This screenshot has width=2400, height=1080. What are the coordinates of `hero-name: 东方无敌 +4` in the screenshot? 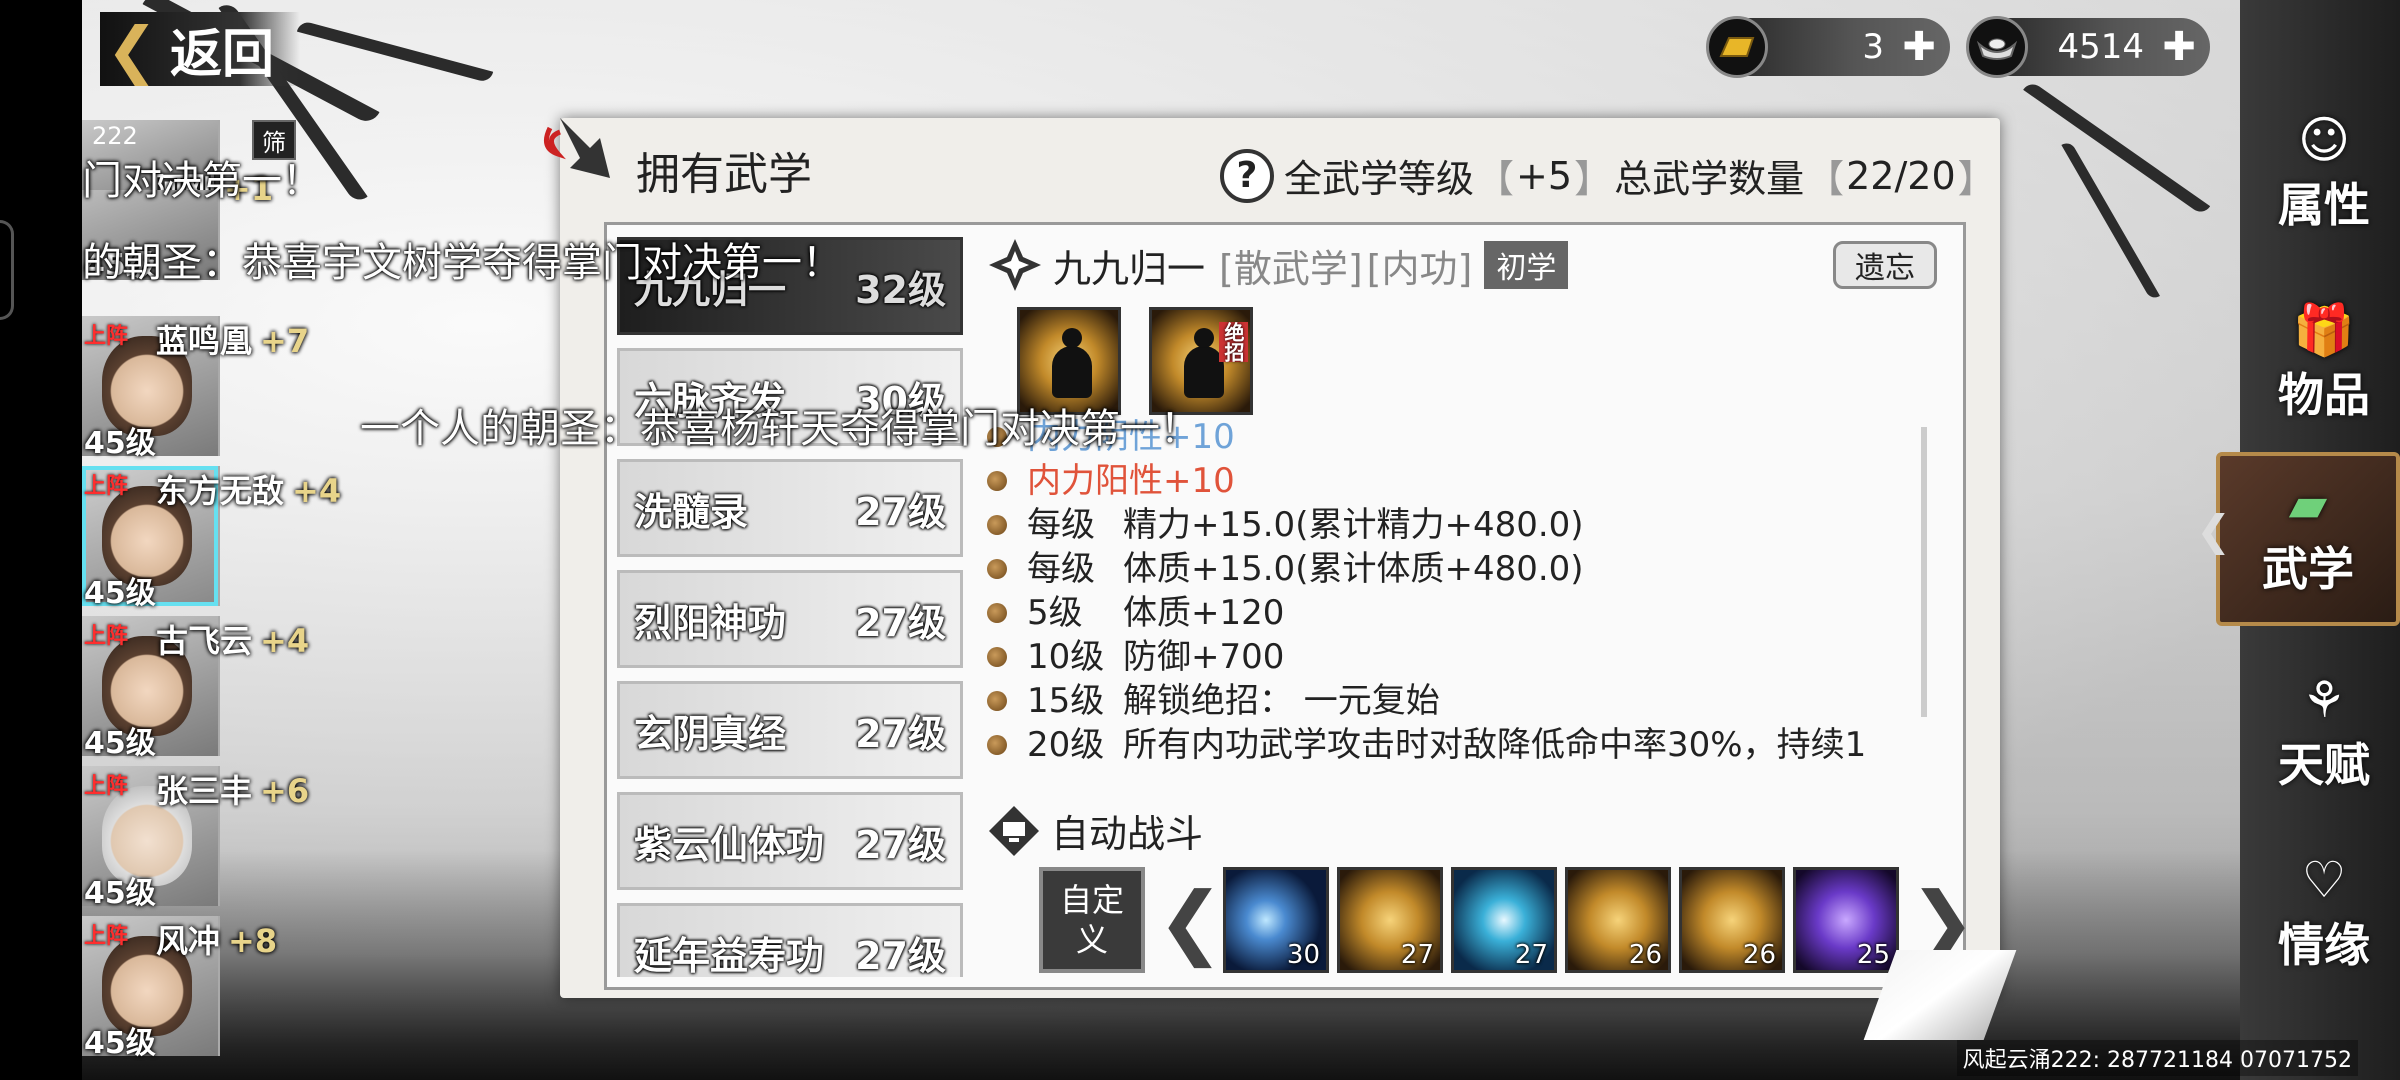 It's located at (249, 491).